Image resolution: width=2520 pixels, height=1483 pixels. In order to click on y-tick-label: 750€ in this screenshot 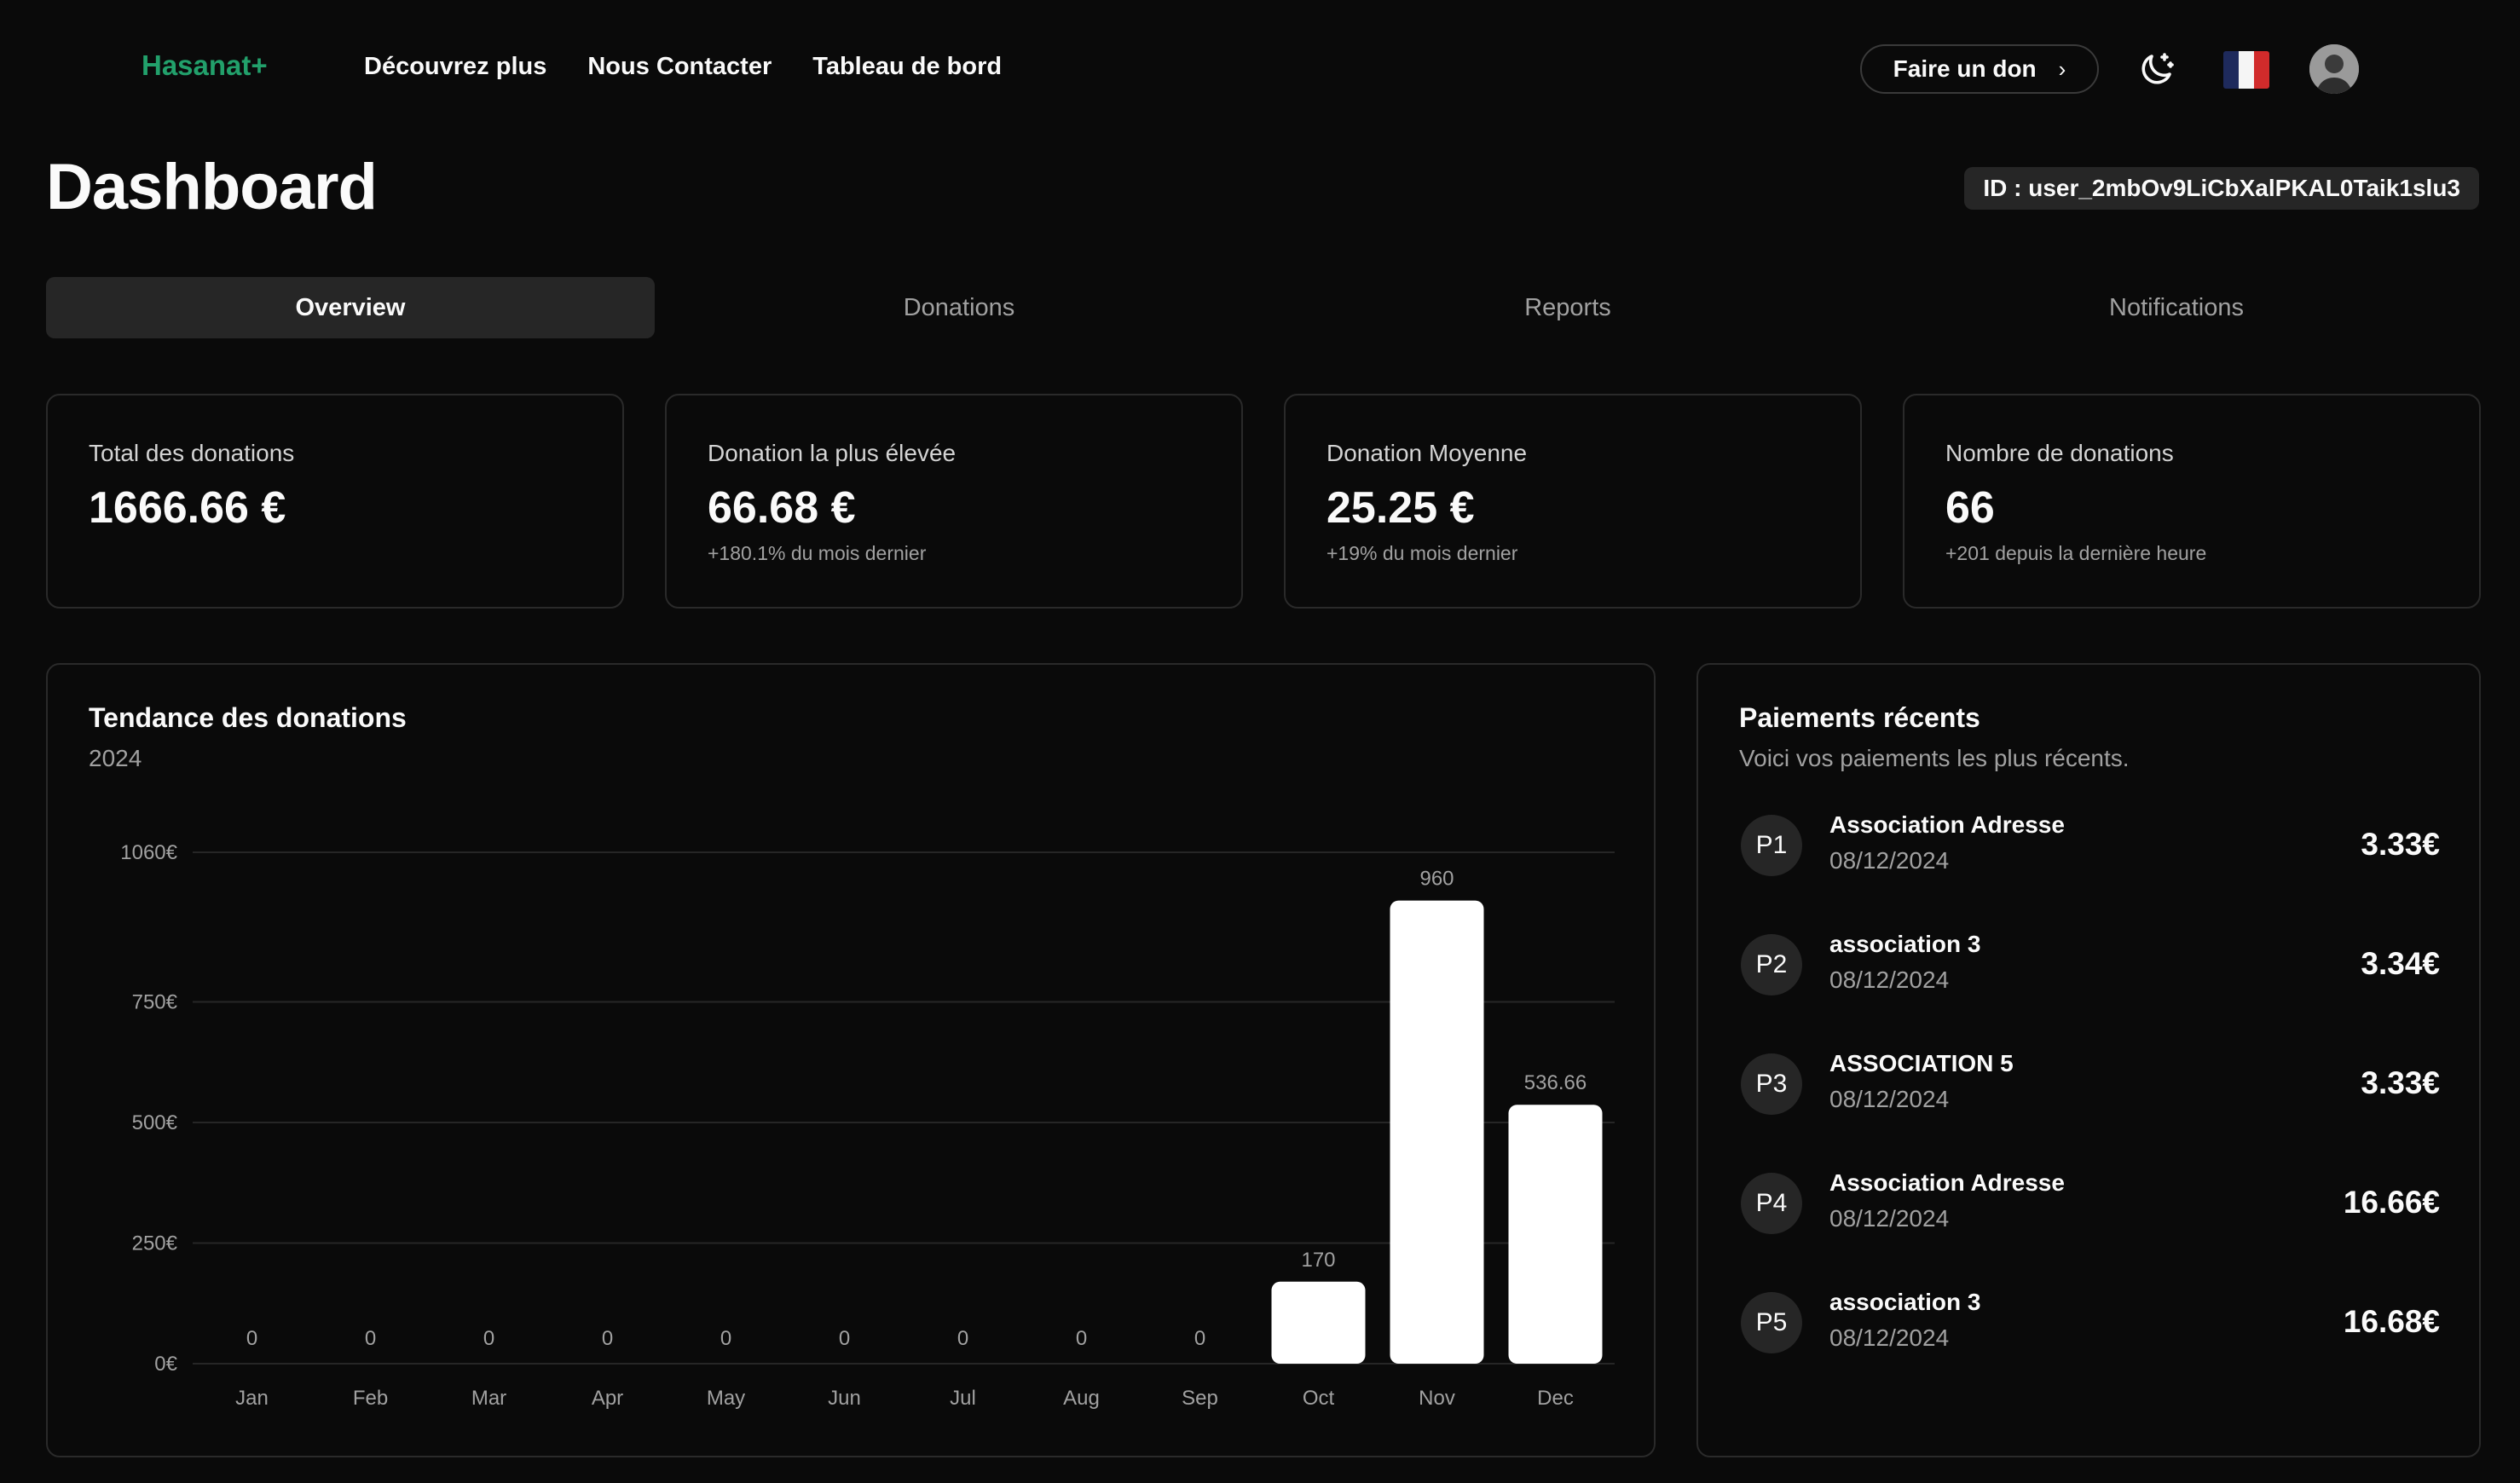, I will do `click(155, 1001)`.